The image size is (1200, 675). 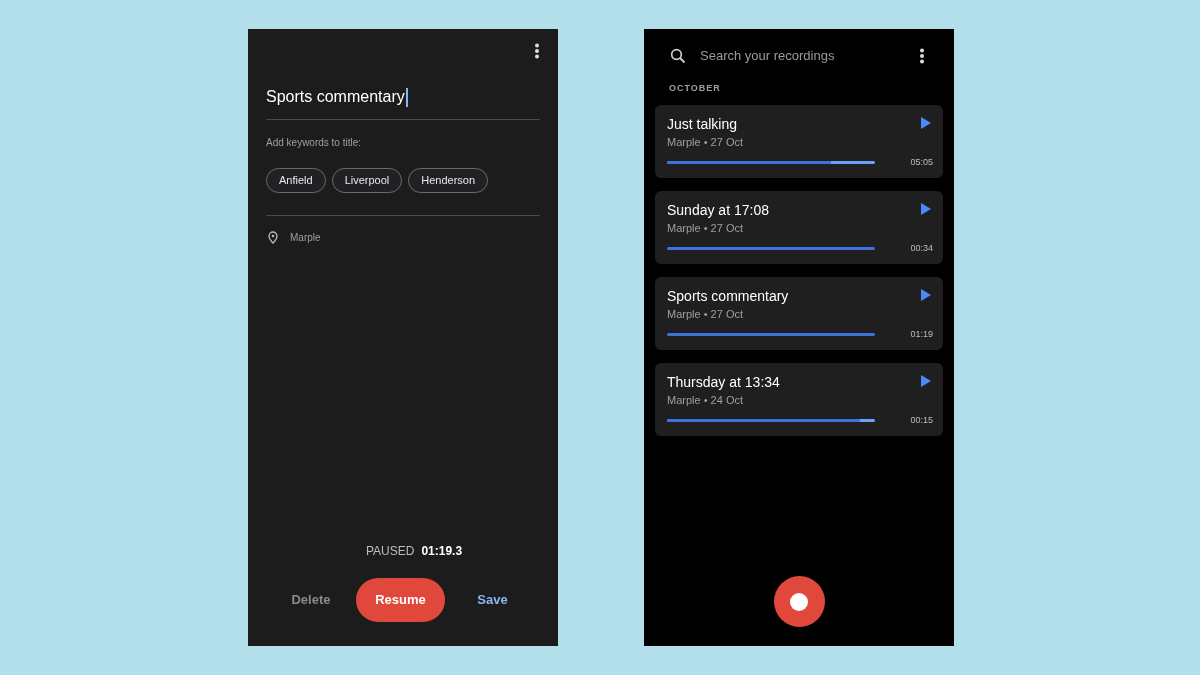 I want to click on recording-title: Just talking, so click(x=702, y=124).